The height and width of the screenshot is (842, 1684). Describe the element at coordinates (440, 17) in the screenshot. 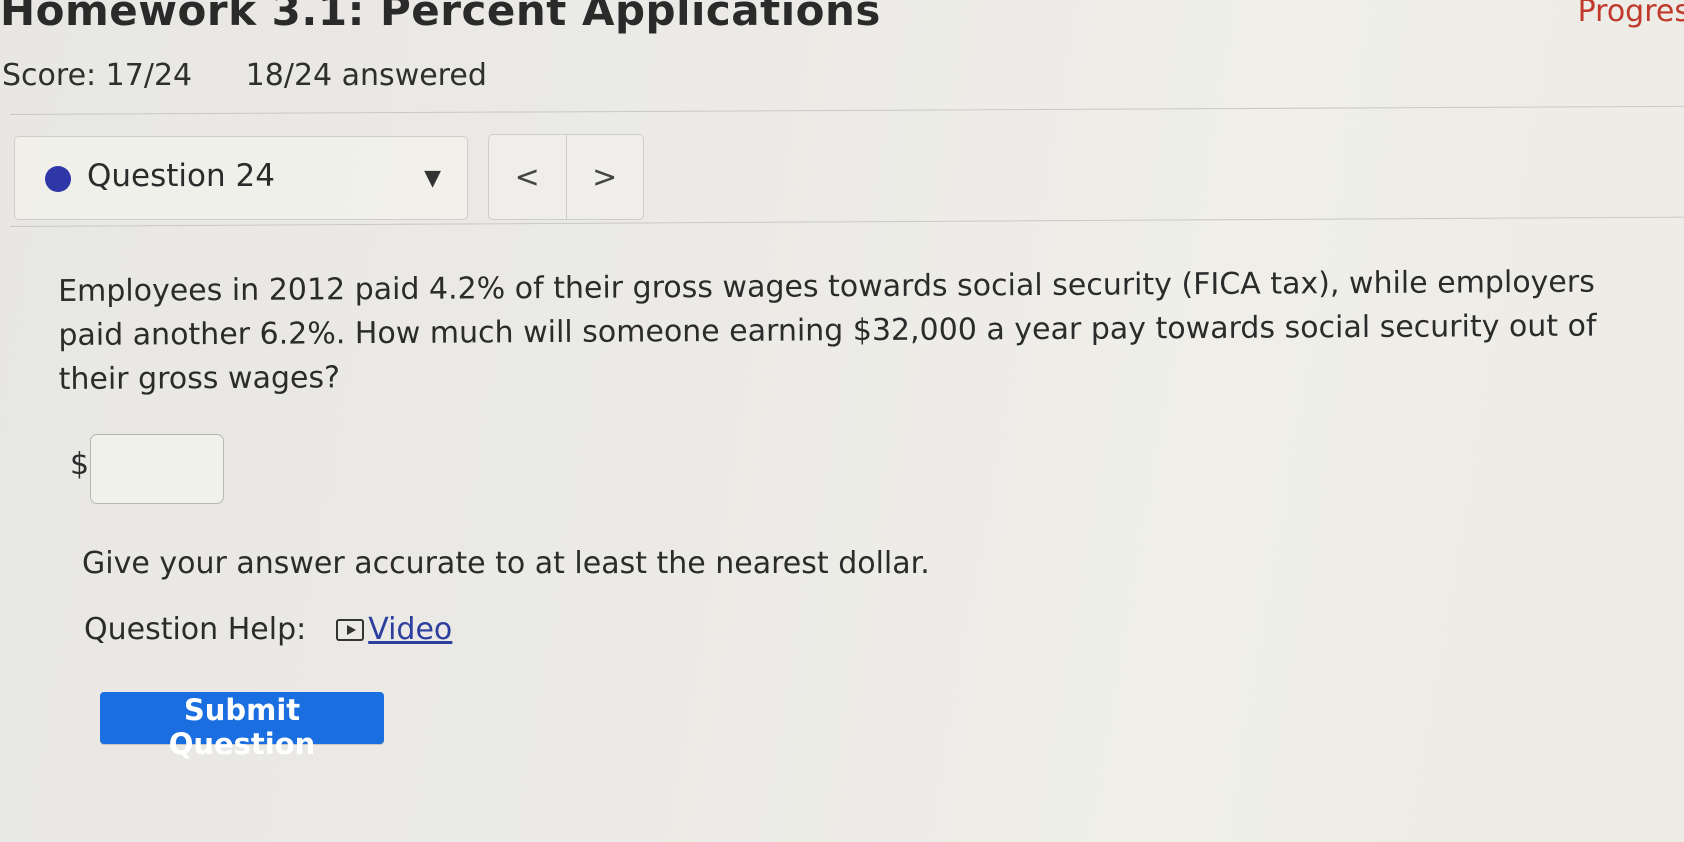

I see `page-title: Homework 3.1: Percent Applications` at that location.